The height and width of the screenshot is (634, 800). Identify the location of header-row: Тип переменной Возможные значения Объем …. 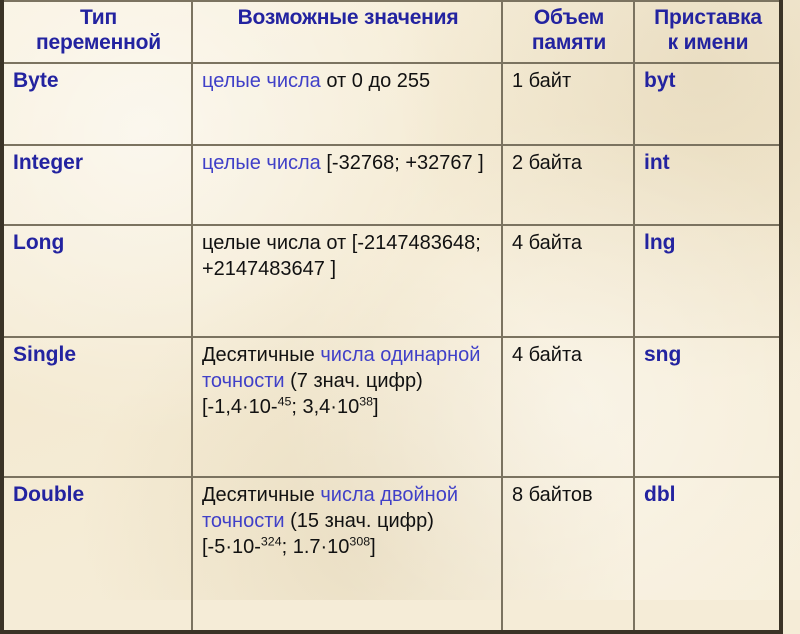
(391, 32).